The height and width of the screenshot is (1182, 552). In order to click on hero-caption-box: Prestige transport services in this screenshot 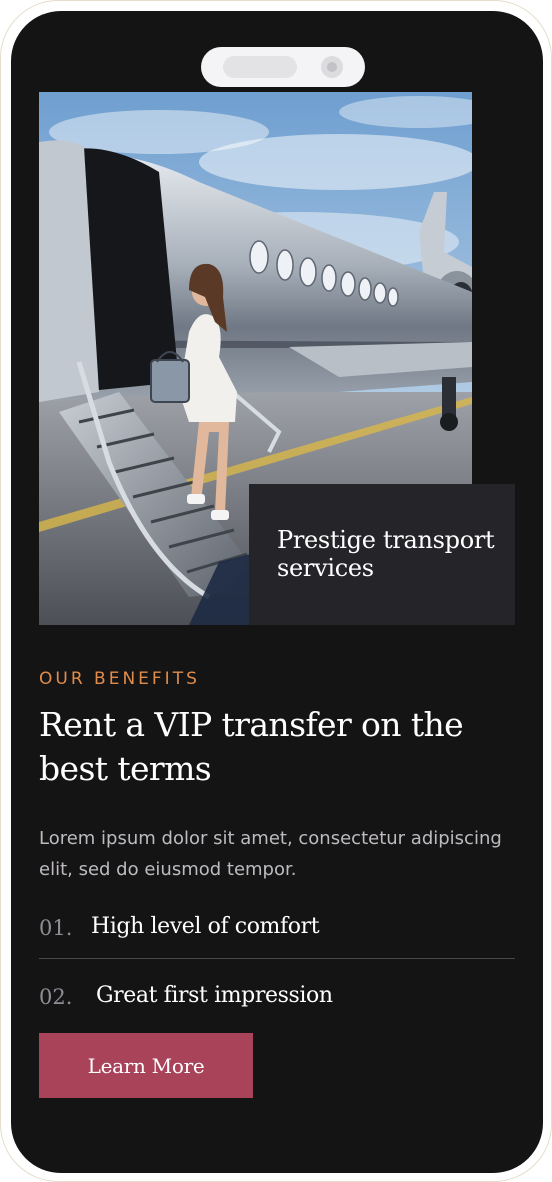, I will do `click(382, 554)`.